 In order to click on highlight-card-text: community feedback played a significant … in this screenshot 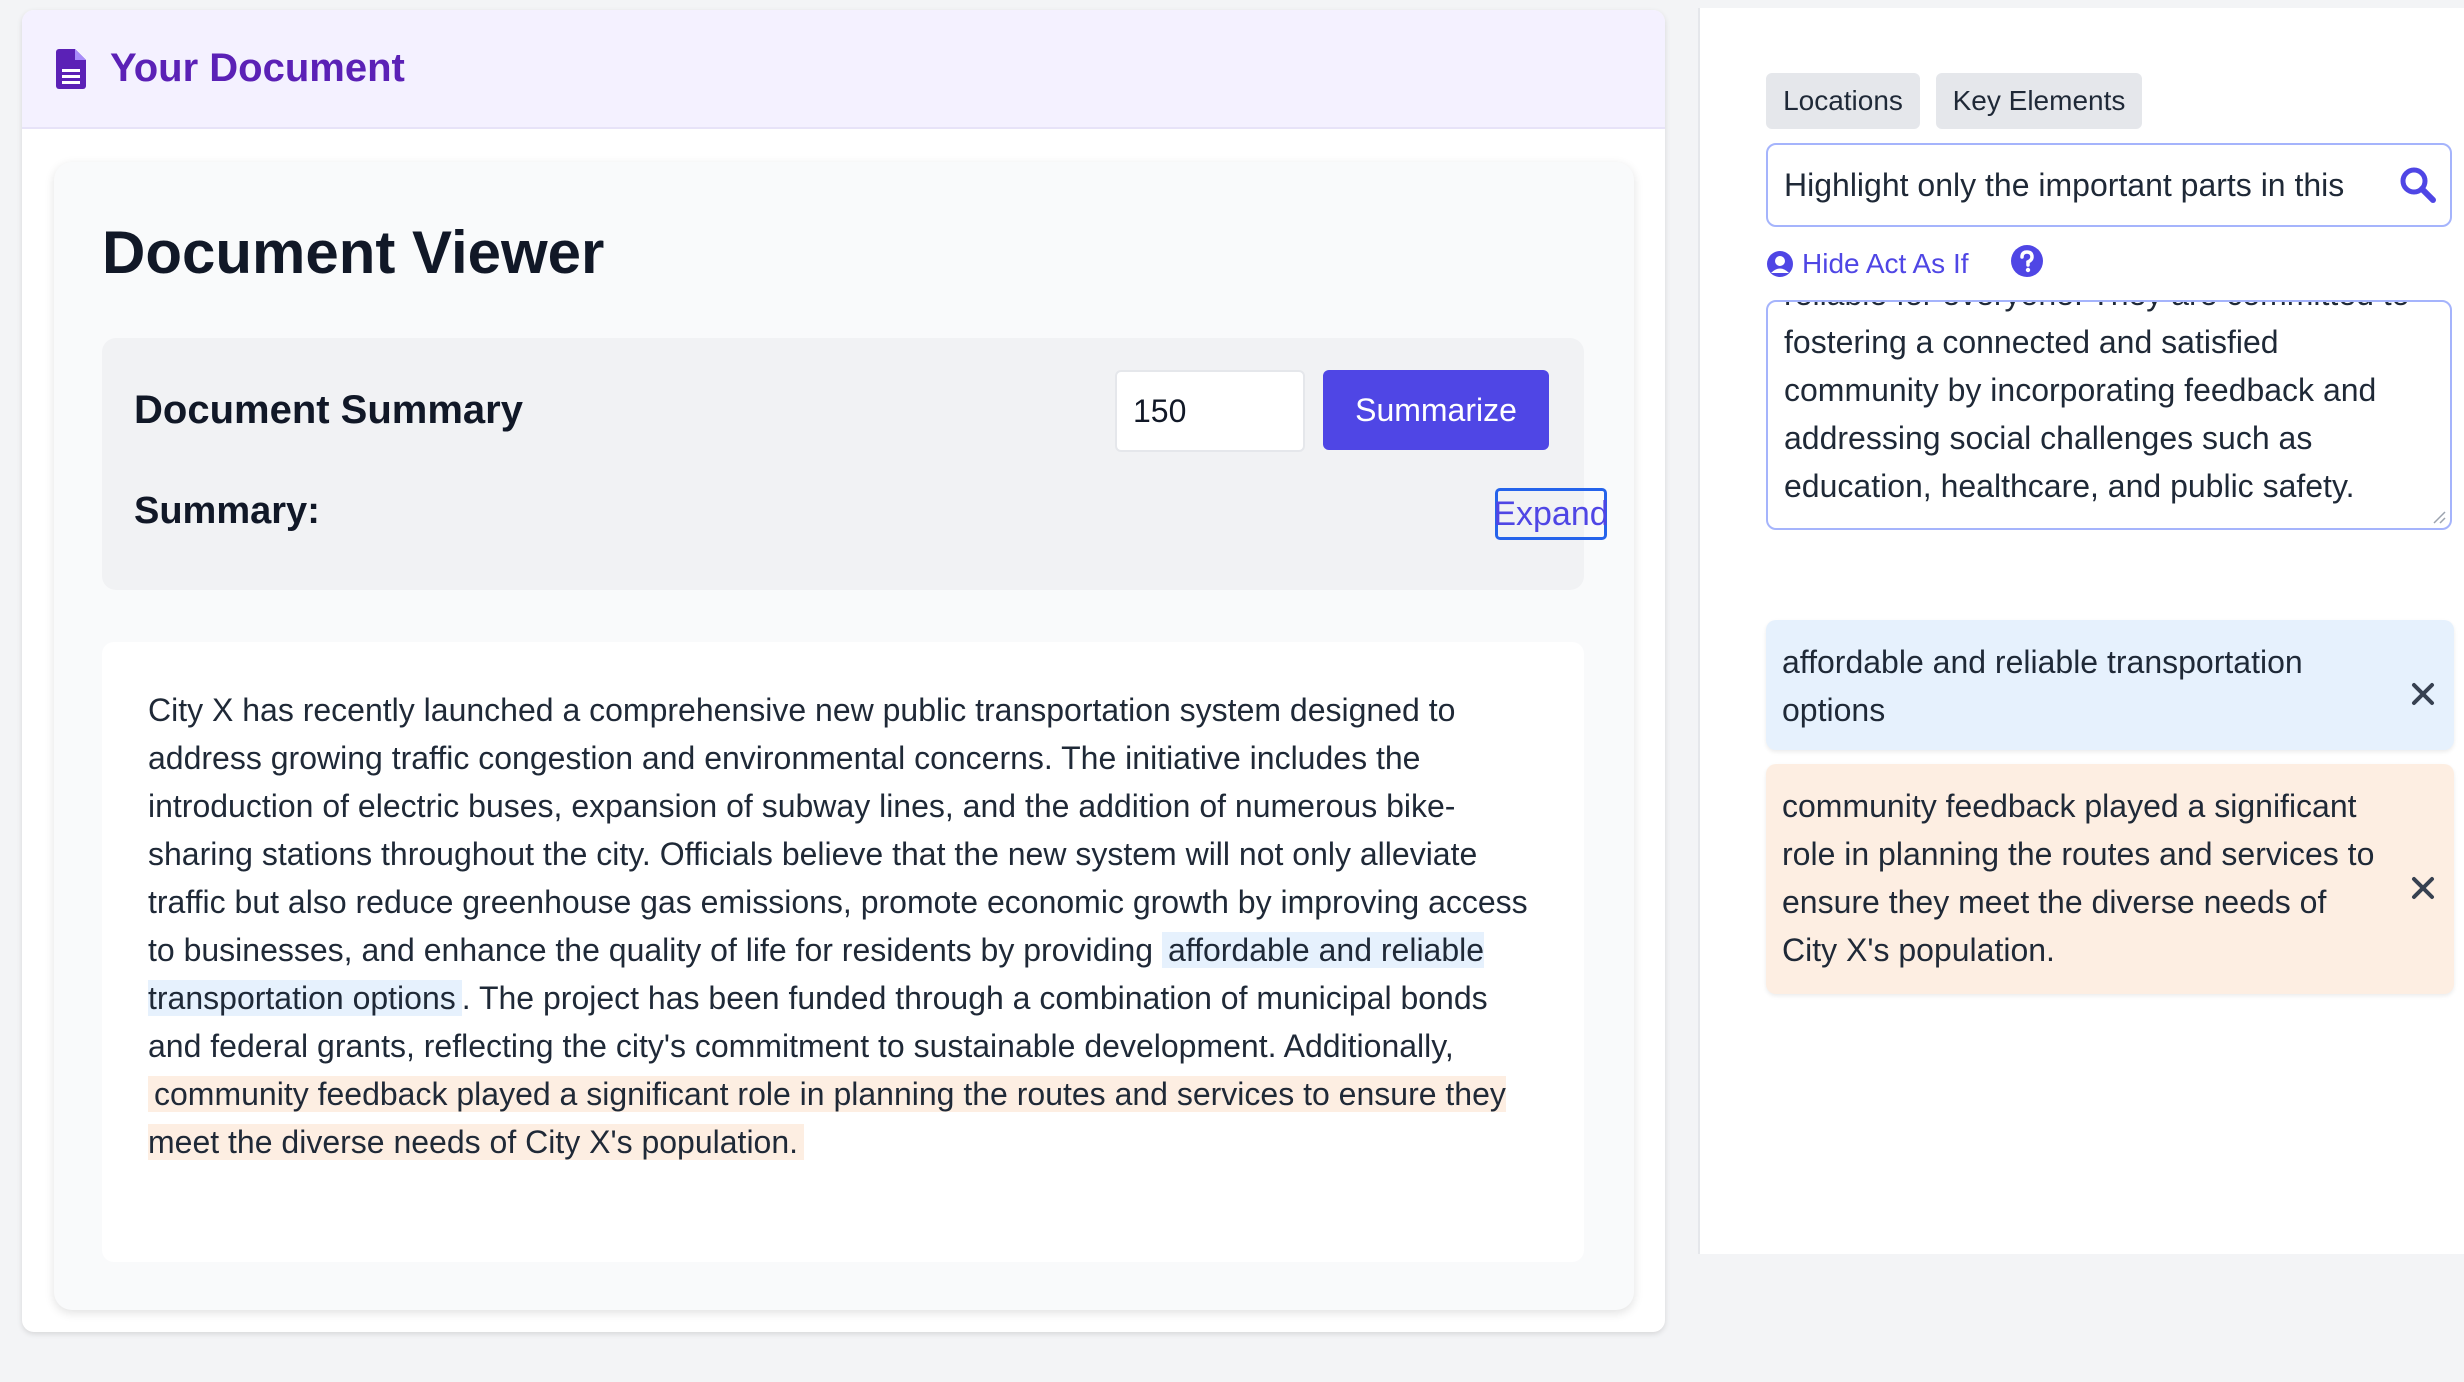, I will do `click(2078, 878)`.